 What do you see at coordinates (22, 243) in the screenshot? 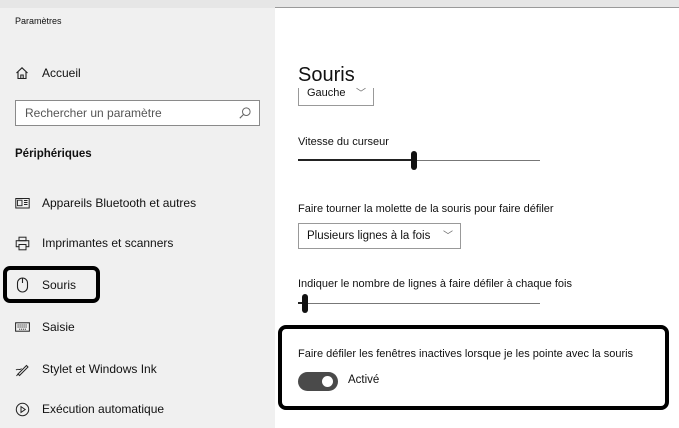
I see `printer-icon` at bounding box center [22, 243].